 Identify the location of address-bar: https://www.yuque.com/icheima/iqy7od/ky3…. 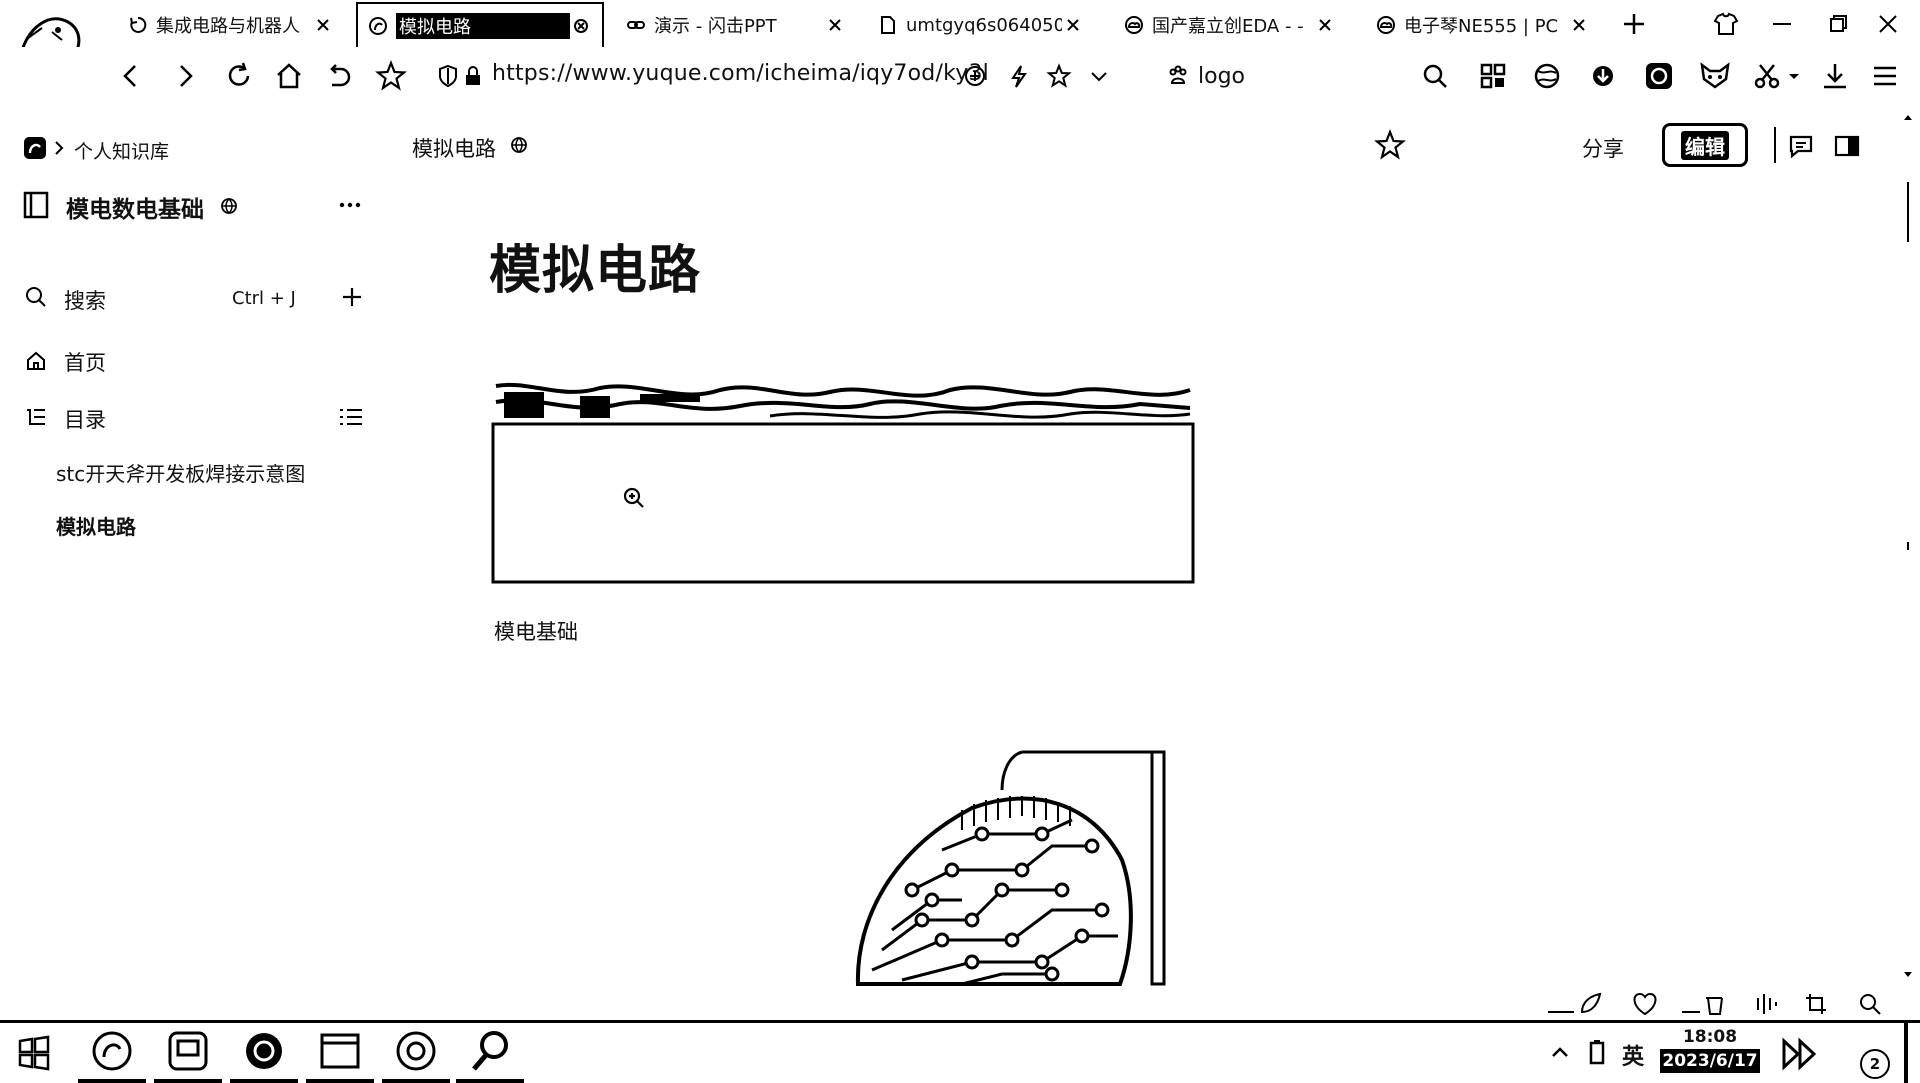
(740, 73).